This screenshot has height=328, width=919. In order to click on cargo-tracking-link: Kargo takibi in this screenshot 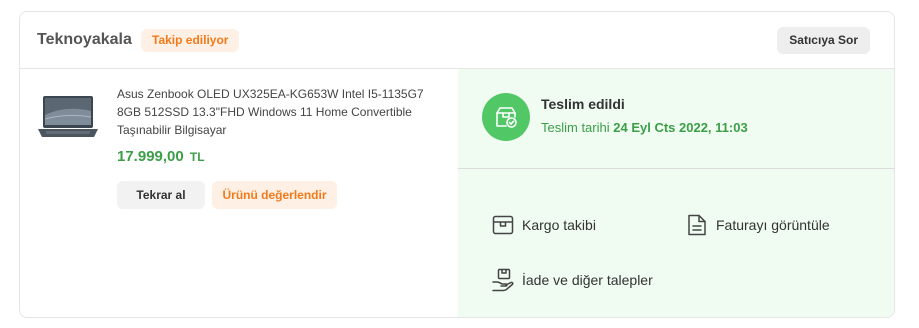, I will do `click(543, 225)`.